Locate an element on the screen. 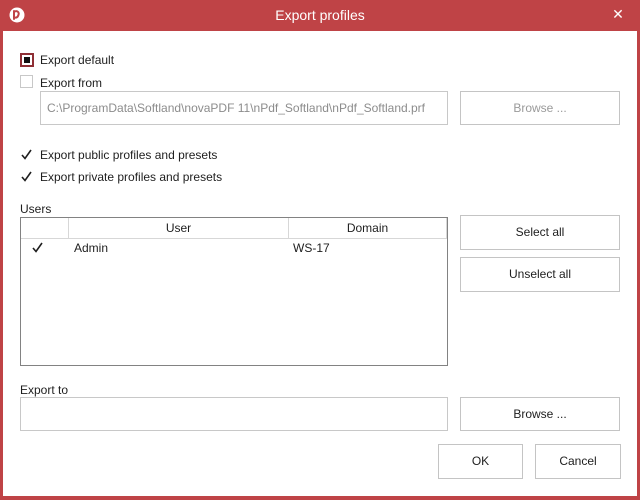 The width and height of the screenshot is (640, 500). users-list-header: User Domain is located at coordinates (234, 228).